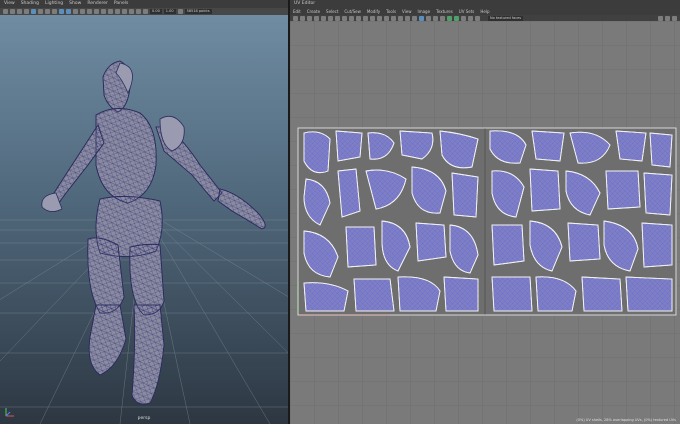 This screenshot has width=680, height=424. What do you see at coordinates (449, 18) in the screenshot?
I see `display-image-icon` at bounding box center [449, 18].